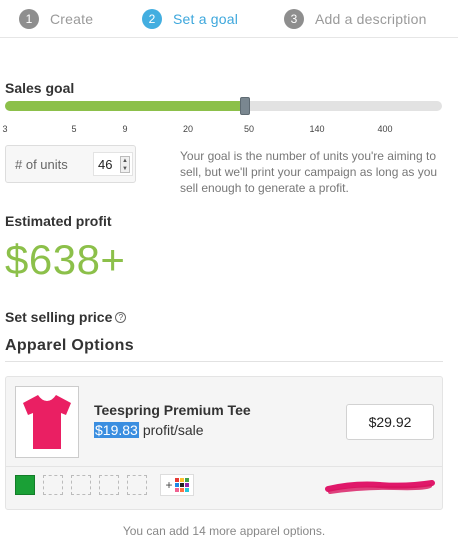  I want to click on step-number: 1, so click(29, 19).